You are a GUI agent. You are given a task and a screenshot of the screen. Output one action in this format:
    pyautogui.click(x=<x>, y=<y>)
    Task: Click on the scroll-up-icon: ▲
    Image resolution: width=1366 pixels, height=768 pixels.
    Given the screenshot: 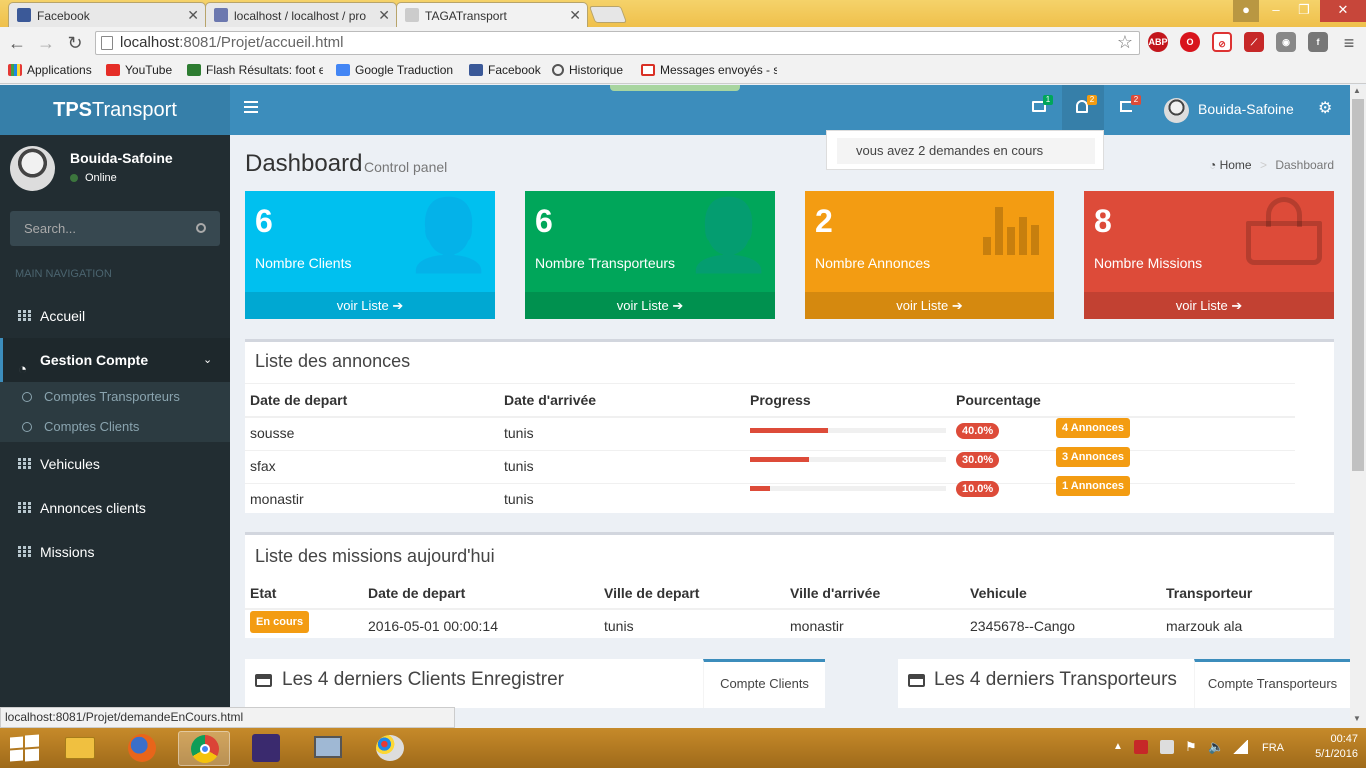 What is the action you would take?
    pyautogui.click(x=1357, y=90)
    